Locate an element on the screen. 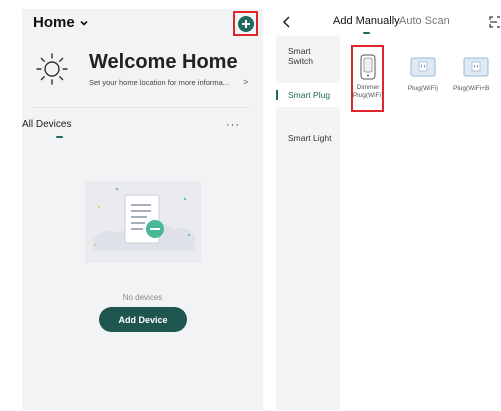 The image size is (501, 411). chevron-down-icon is located at coordinates (84, 23).